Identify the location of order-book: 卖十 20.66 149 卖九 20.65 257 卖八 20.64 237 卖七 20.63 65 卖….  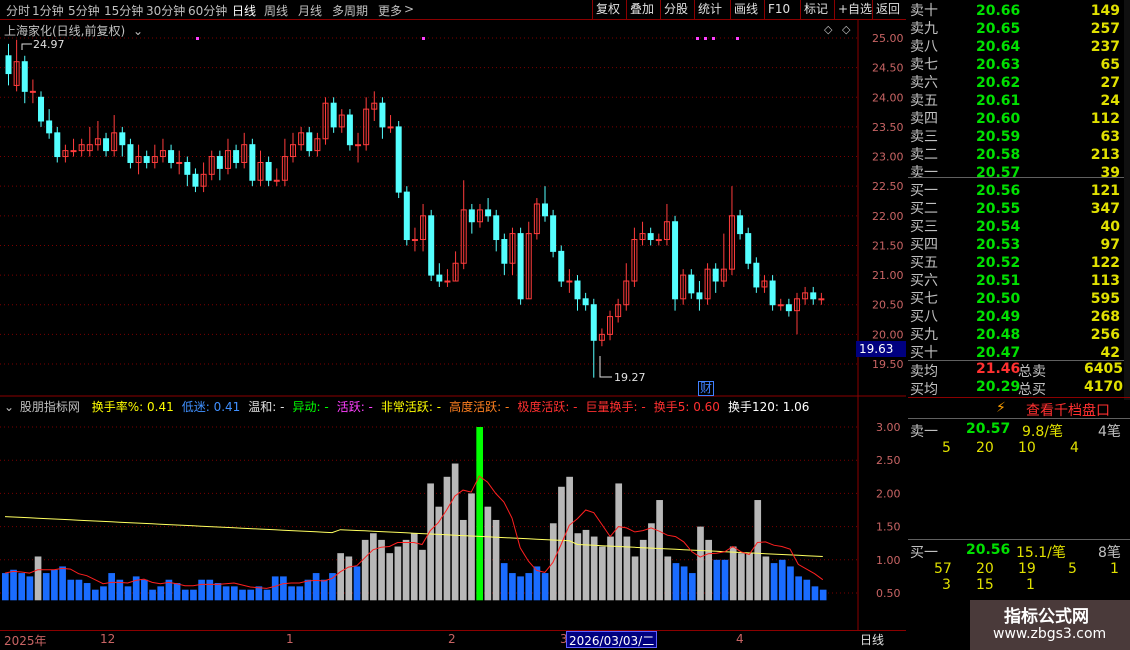
(1019, 198).